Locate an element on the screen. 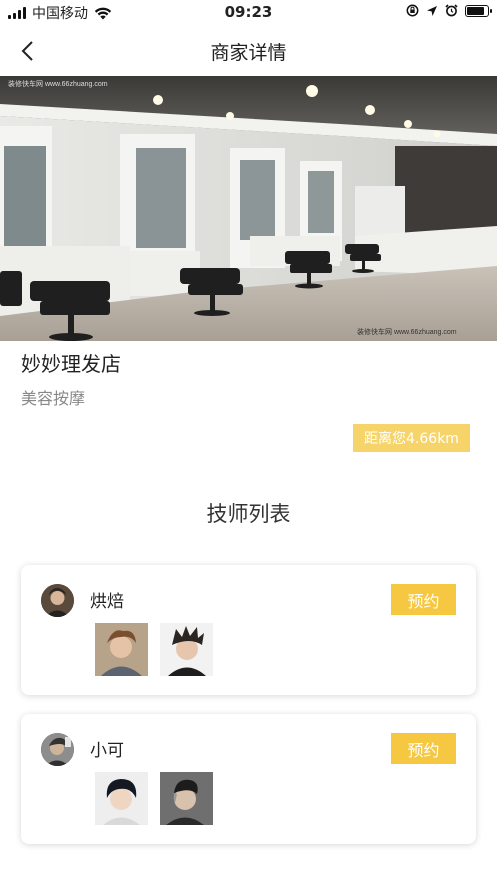  nav-bar: 商家详情 is located at coordinates (248, 51).